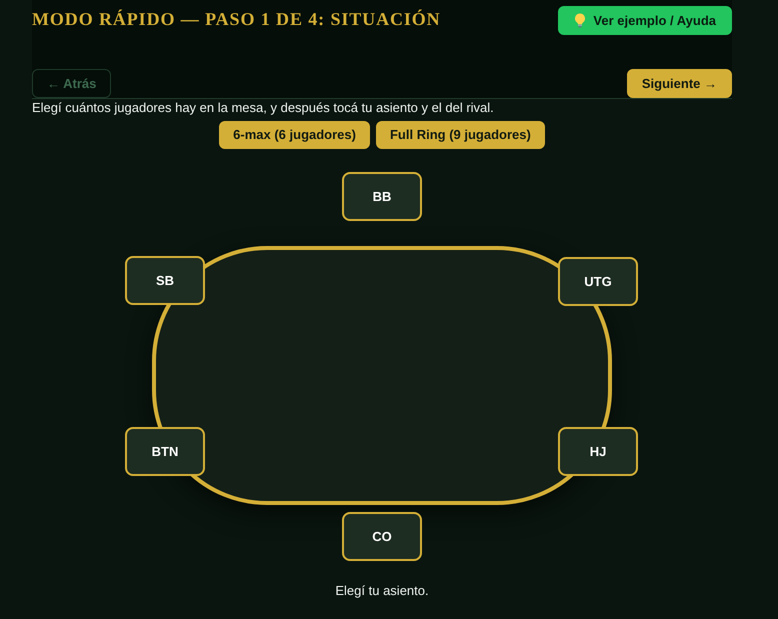 This screenshot has height=619, width=778. I want to click on prompt-text: Elegí tu asiento., so click(382, 591).